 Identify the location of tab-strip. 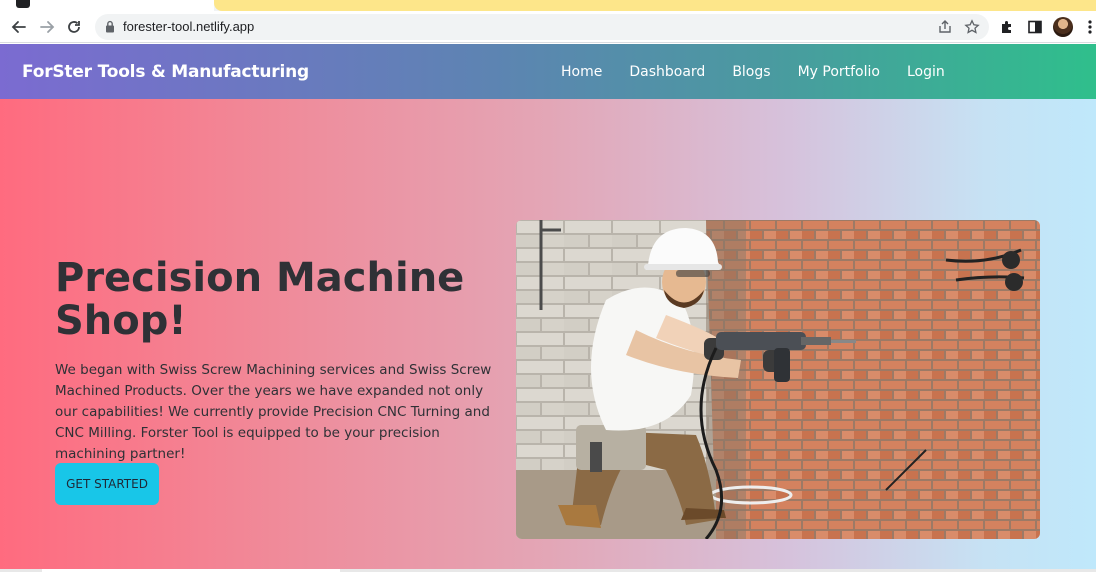
(548, 5).